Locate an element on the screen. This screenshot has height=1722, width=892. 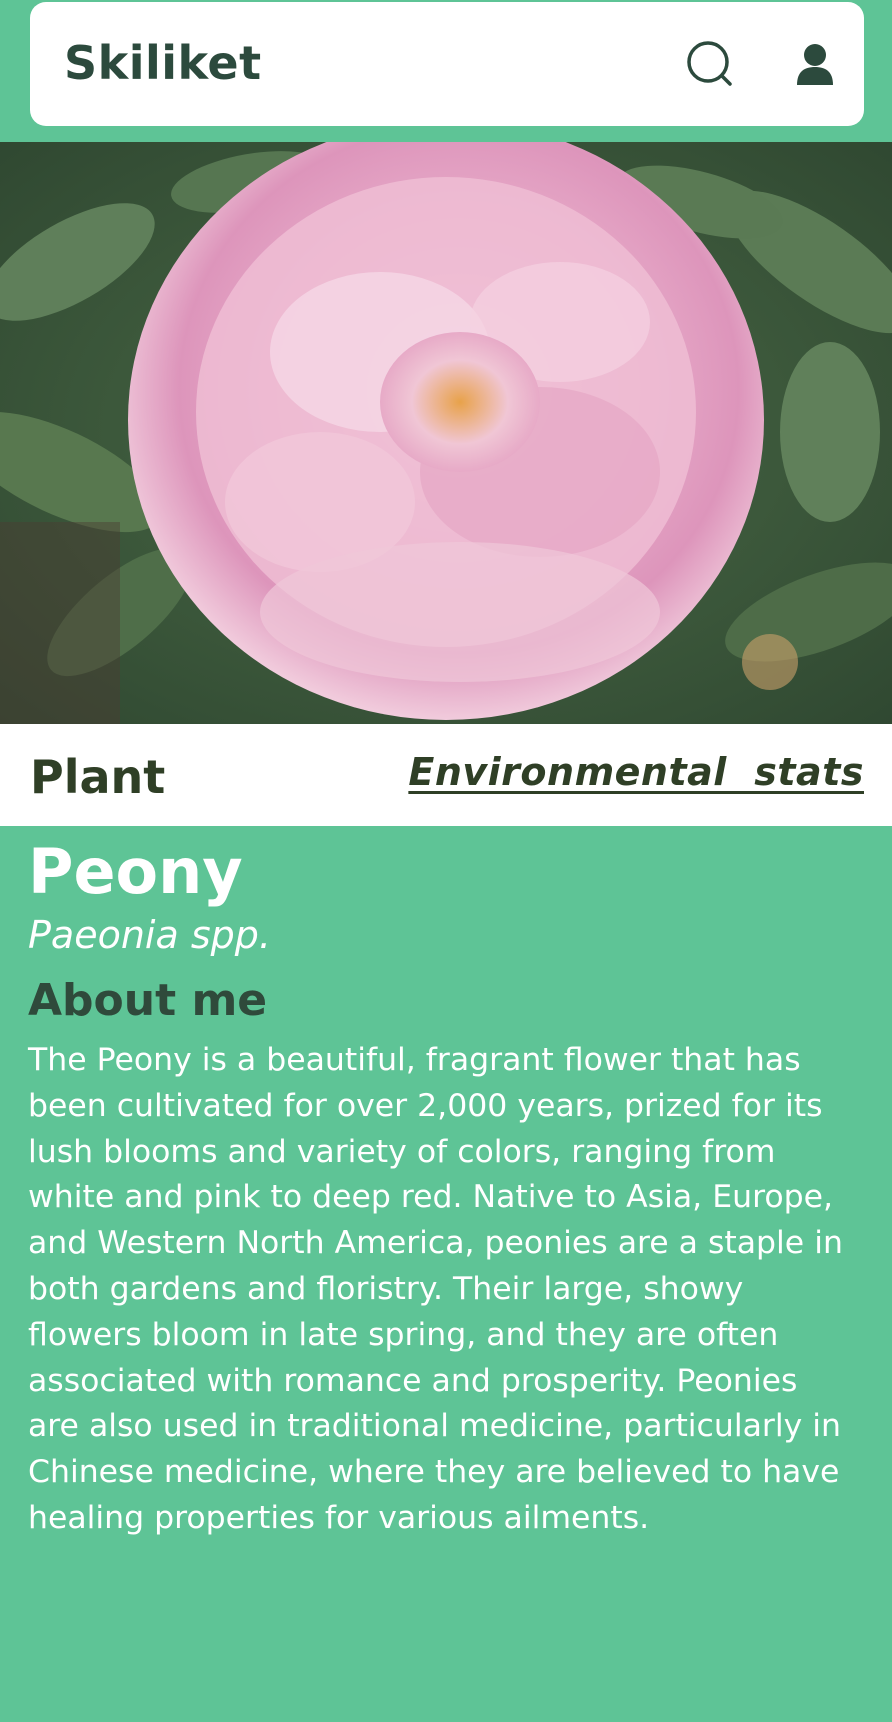
tab-plant: Plant is located at coordinates (97, 777).